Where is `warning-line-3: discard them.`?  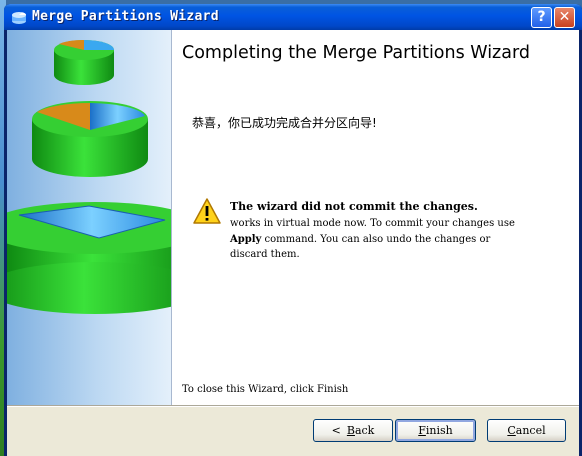 warning-line-3: discard them. is located at coordinates (265, 254).